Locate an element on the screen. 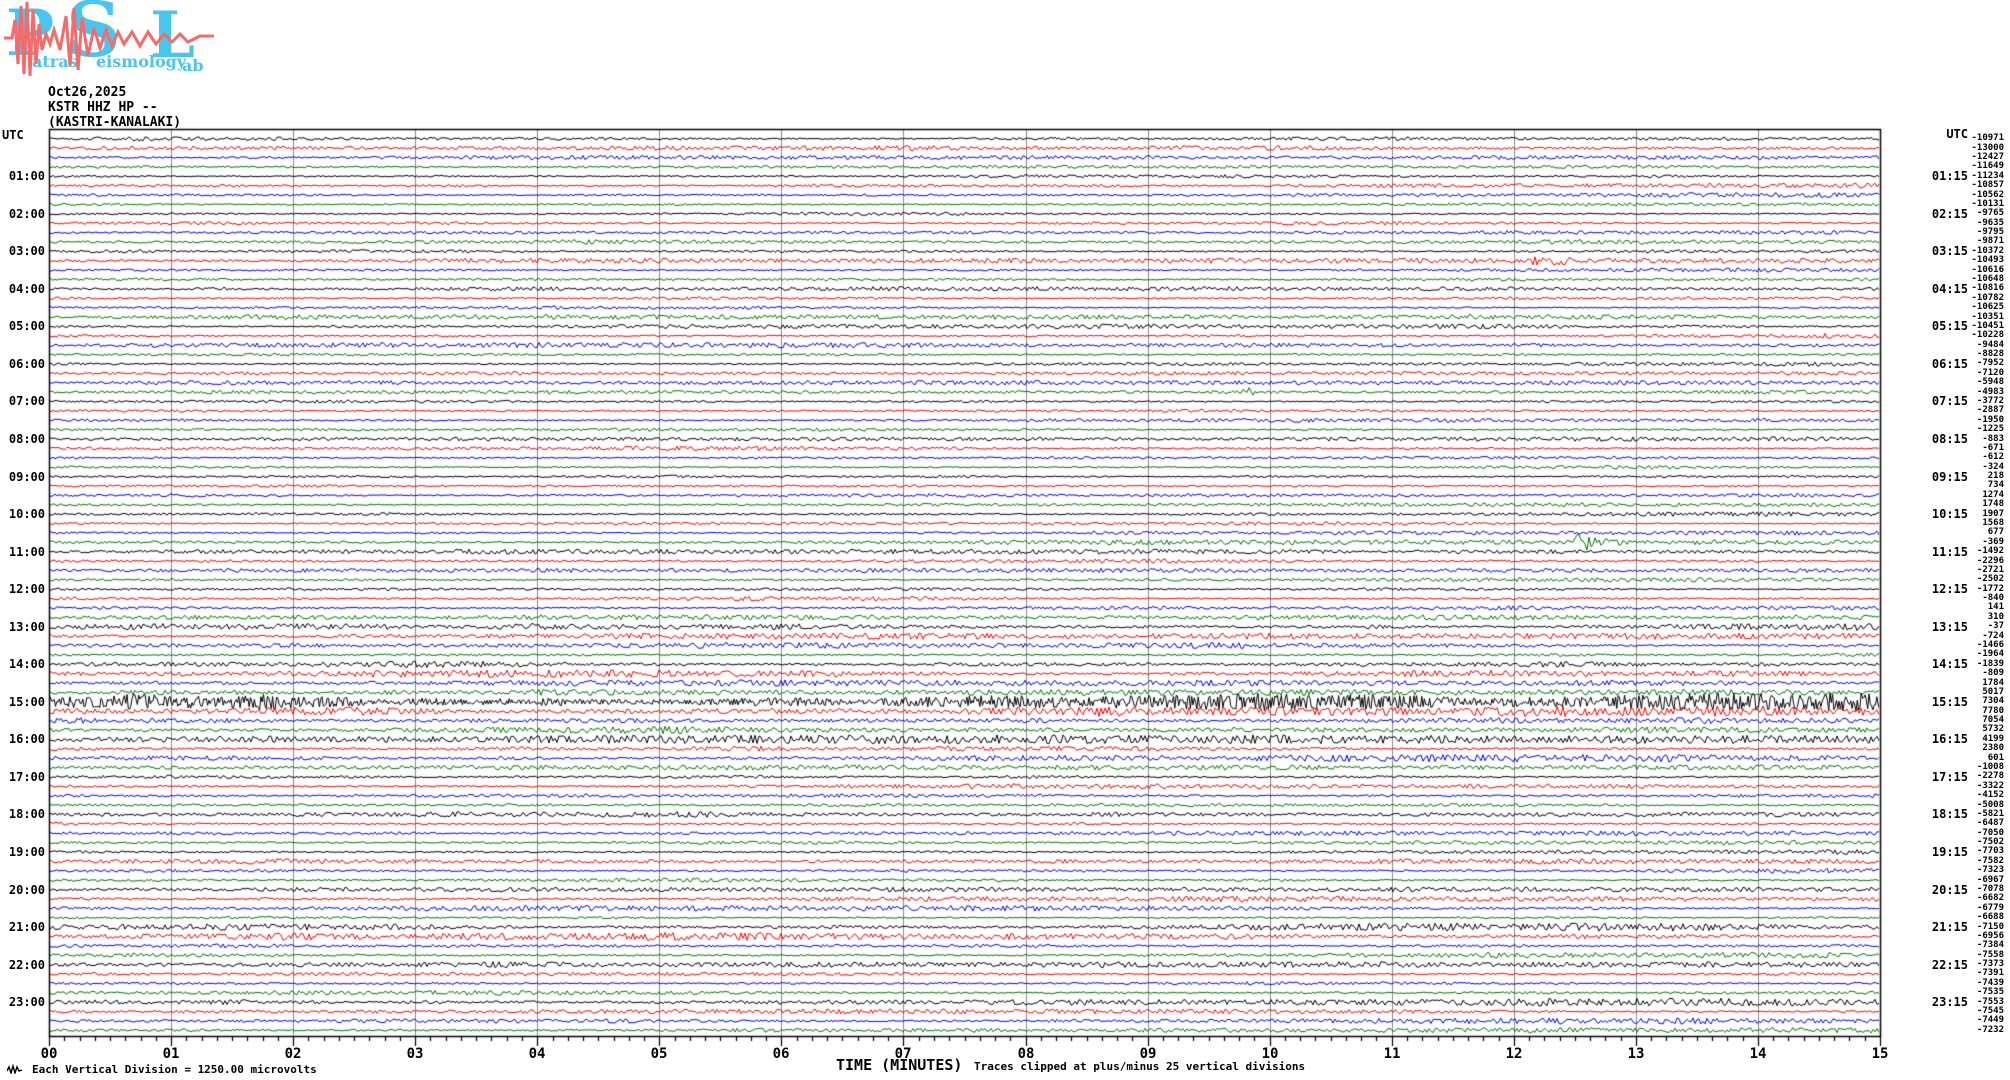 This screenshot has width=2010, height=1080. trace-value: -5948 is located at coordinates (1990, 382).